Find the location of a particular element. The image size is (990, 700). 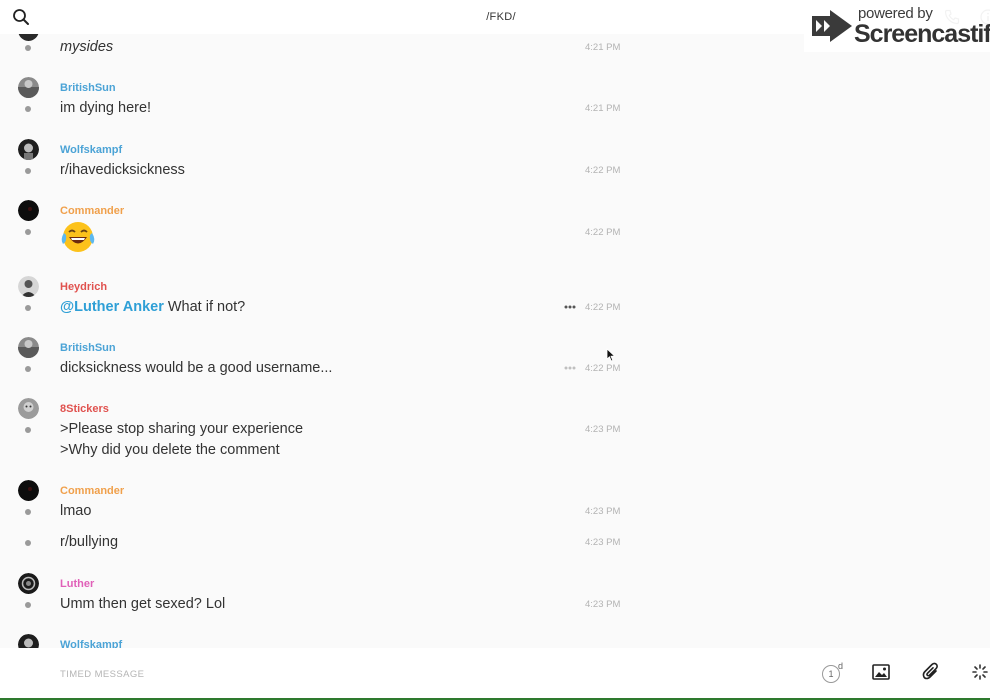

message-input is located at coordinates (410, 674).